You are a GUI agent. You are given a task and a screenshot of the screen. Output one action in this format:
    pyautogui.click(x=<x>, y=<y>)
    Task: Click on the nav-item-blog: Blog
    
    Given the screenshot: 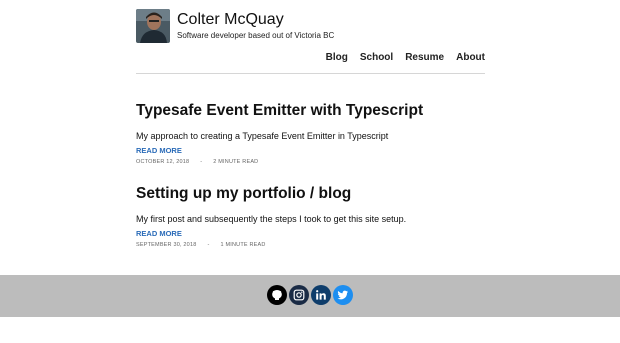 What is the action you would take?
    pyautogui.click(x=337, y=57)
    